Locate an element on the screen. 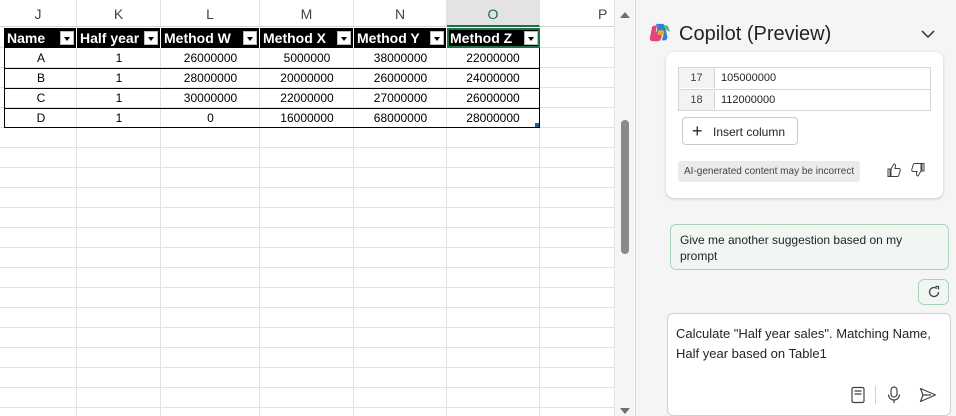 The width and height of the screenshot is (956, 416). chevron-down-icon is located at coordinates (928, 34).